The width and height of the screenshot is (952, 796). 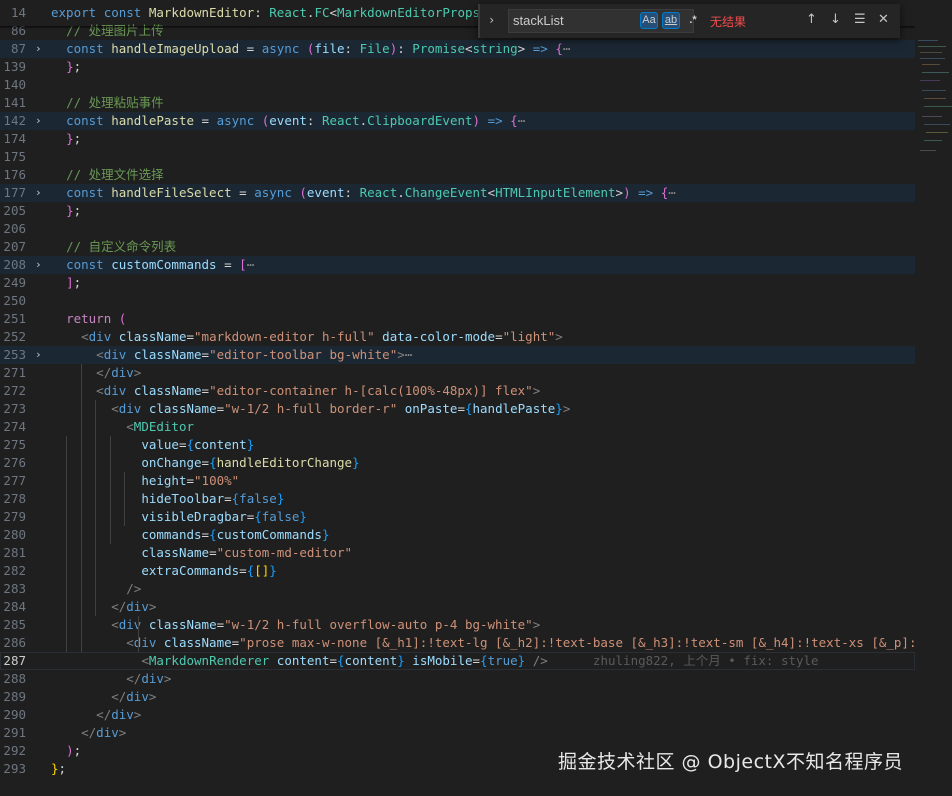 I want to click on code-line: 290 </div>, so click(x=457, y=715).